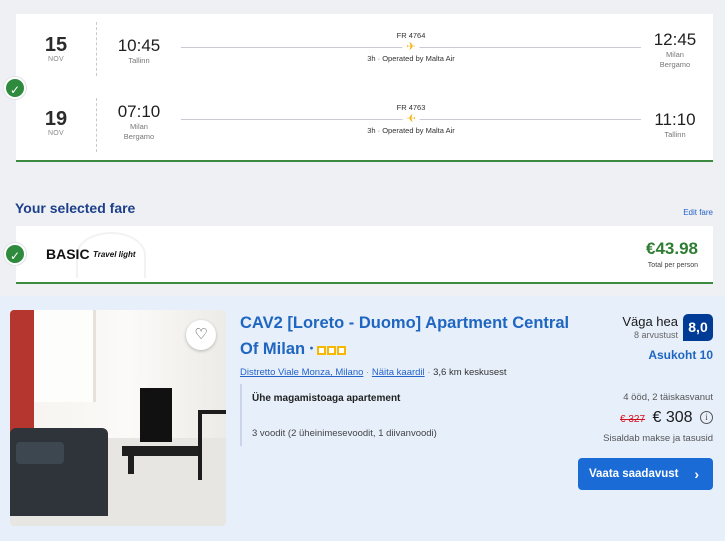  I want to click on outbound-arrival: 12:45 Milan Bergamo, so click(675, 50).